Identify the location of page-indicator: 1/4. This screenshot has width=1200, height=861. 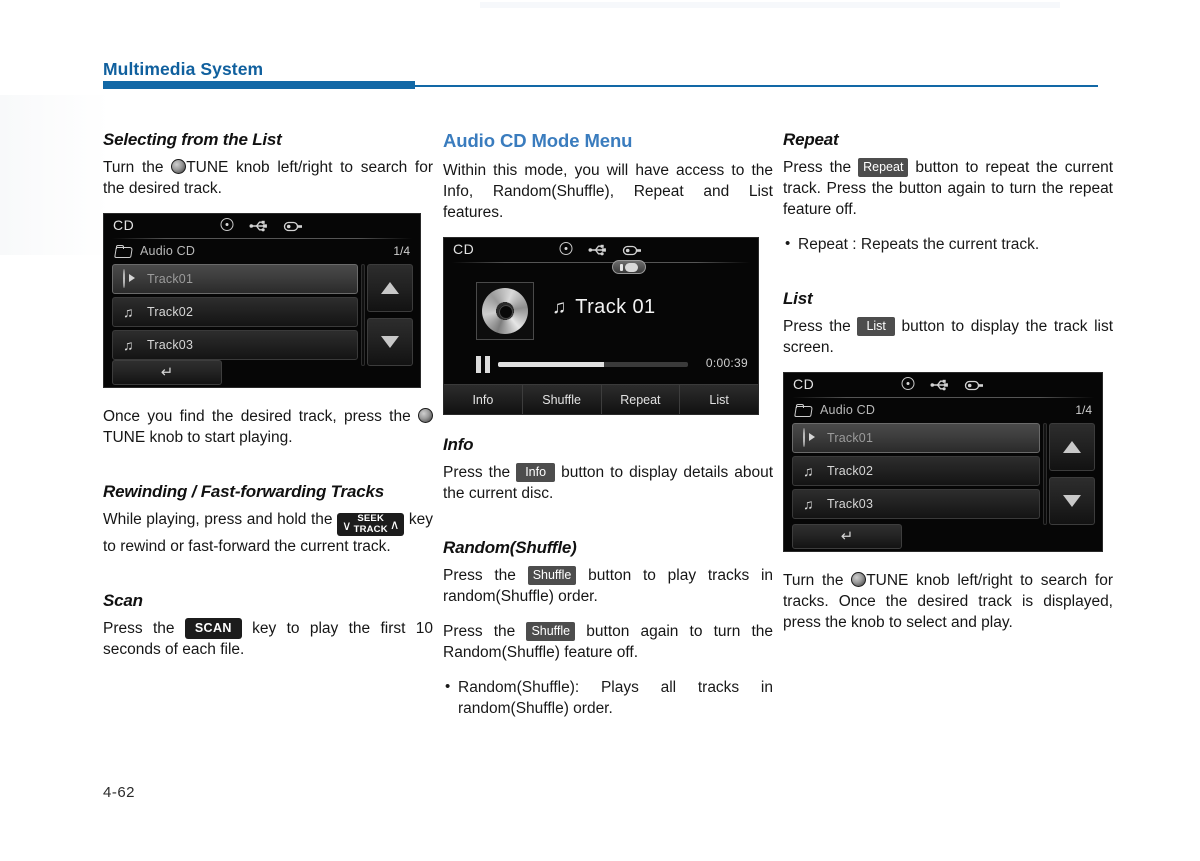
(1083, 410).